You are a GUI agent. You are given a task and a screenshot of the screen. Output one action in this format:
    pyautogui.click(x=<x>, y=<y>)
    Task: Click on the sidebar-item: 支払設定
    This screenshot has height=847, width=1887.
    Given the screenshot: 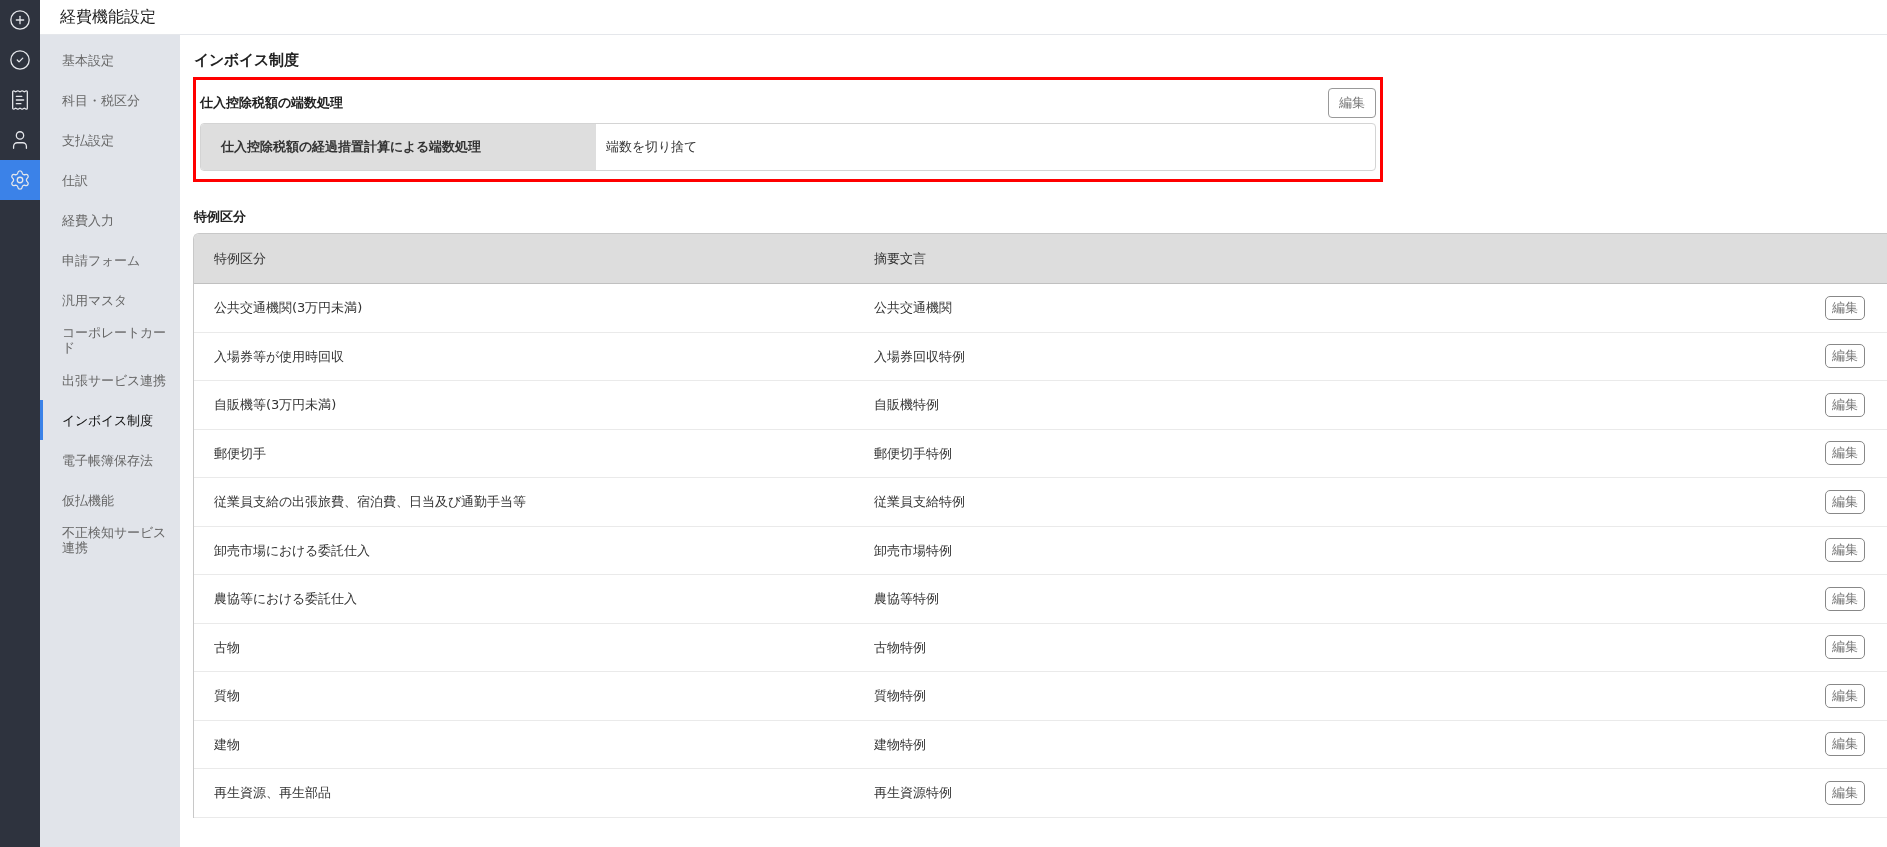 What is the action you would take?
    pyautogui.click(x=110, y=140)
    